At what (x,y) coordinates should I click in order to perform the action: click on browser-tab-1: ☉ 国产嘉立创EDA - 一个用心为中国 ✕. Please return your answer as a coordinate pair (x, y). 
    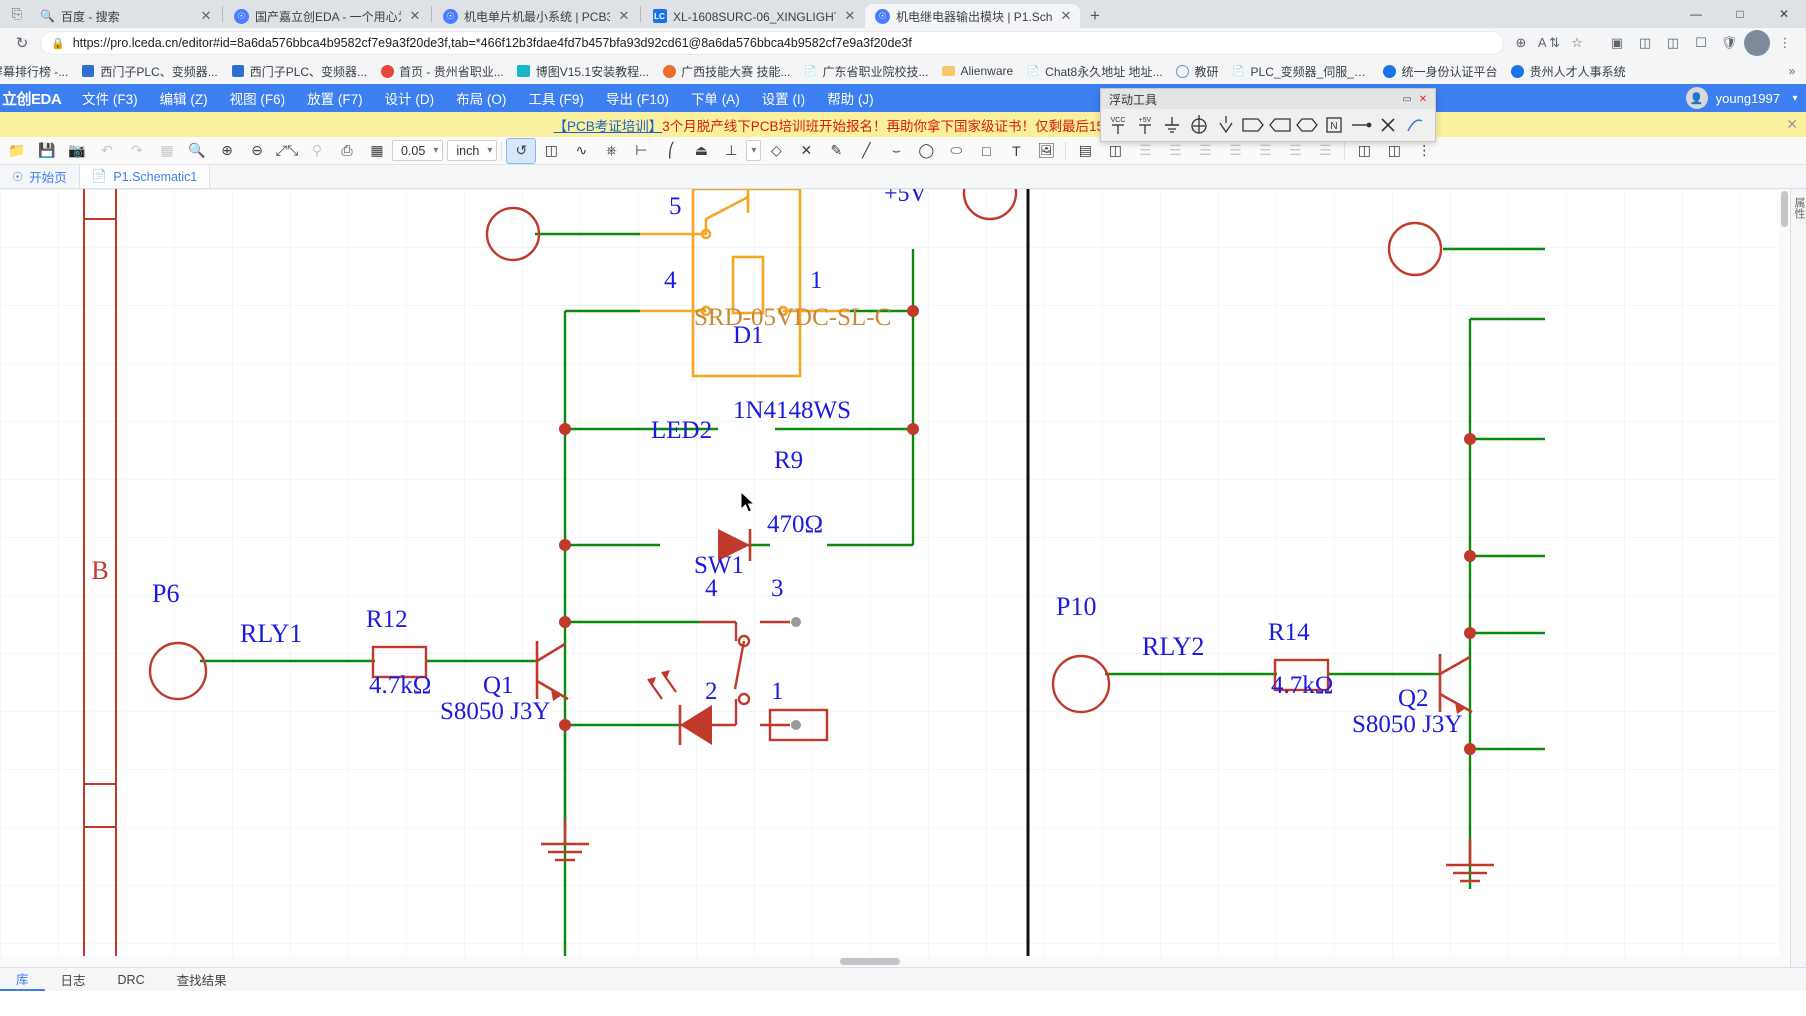
    Looking at the image, I should click on (326, 16).